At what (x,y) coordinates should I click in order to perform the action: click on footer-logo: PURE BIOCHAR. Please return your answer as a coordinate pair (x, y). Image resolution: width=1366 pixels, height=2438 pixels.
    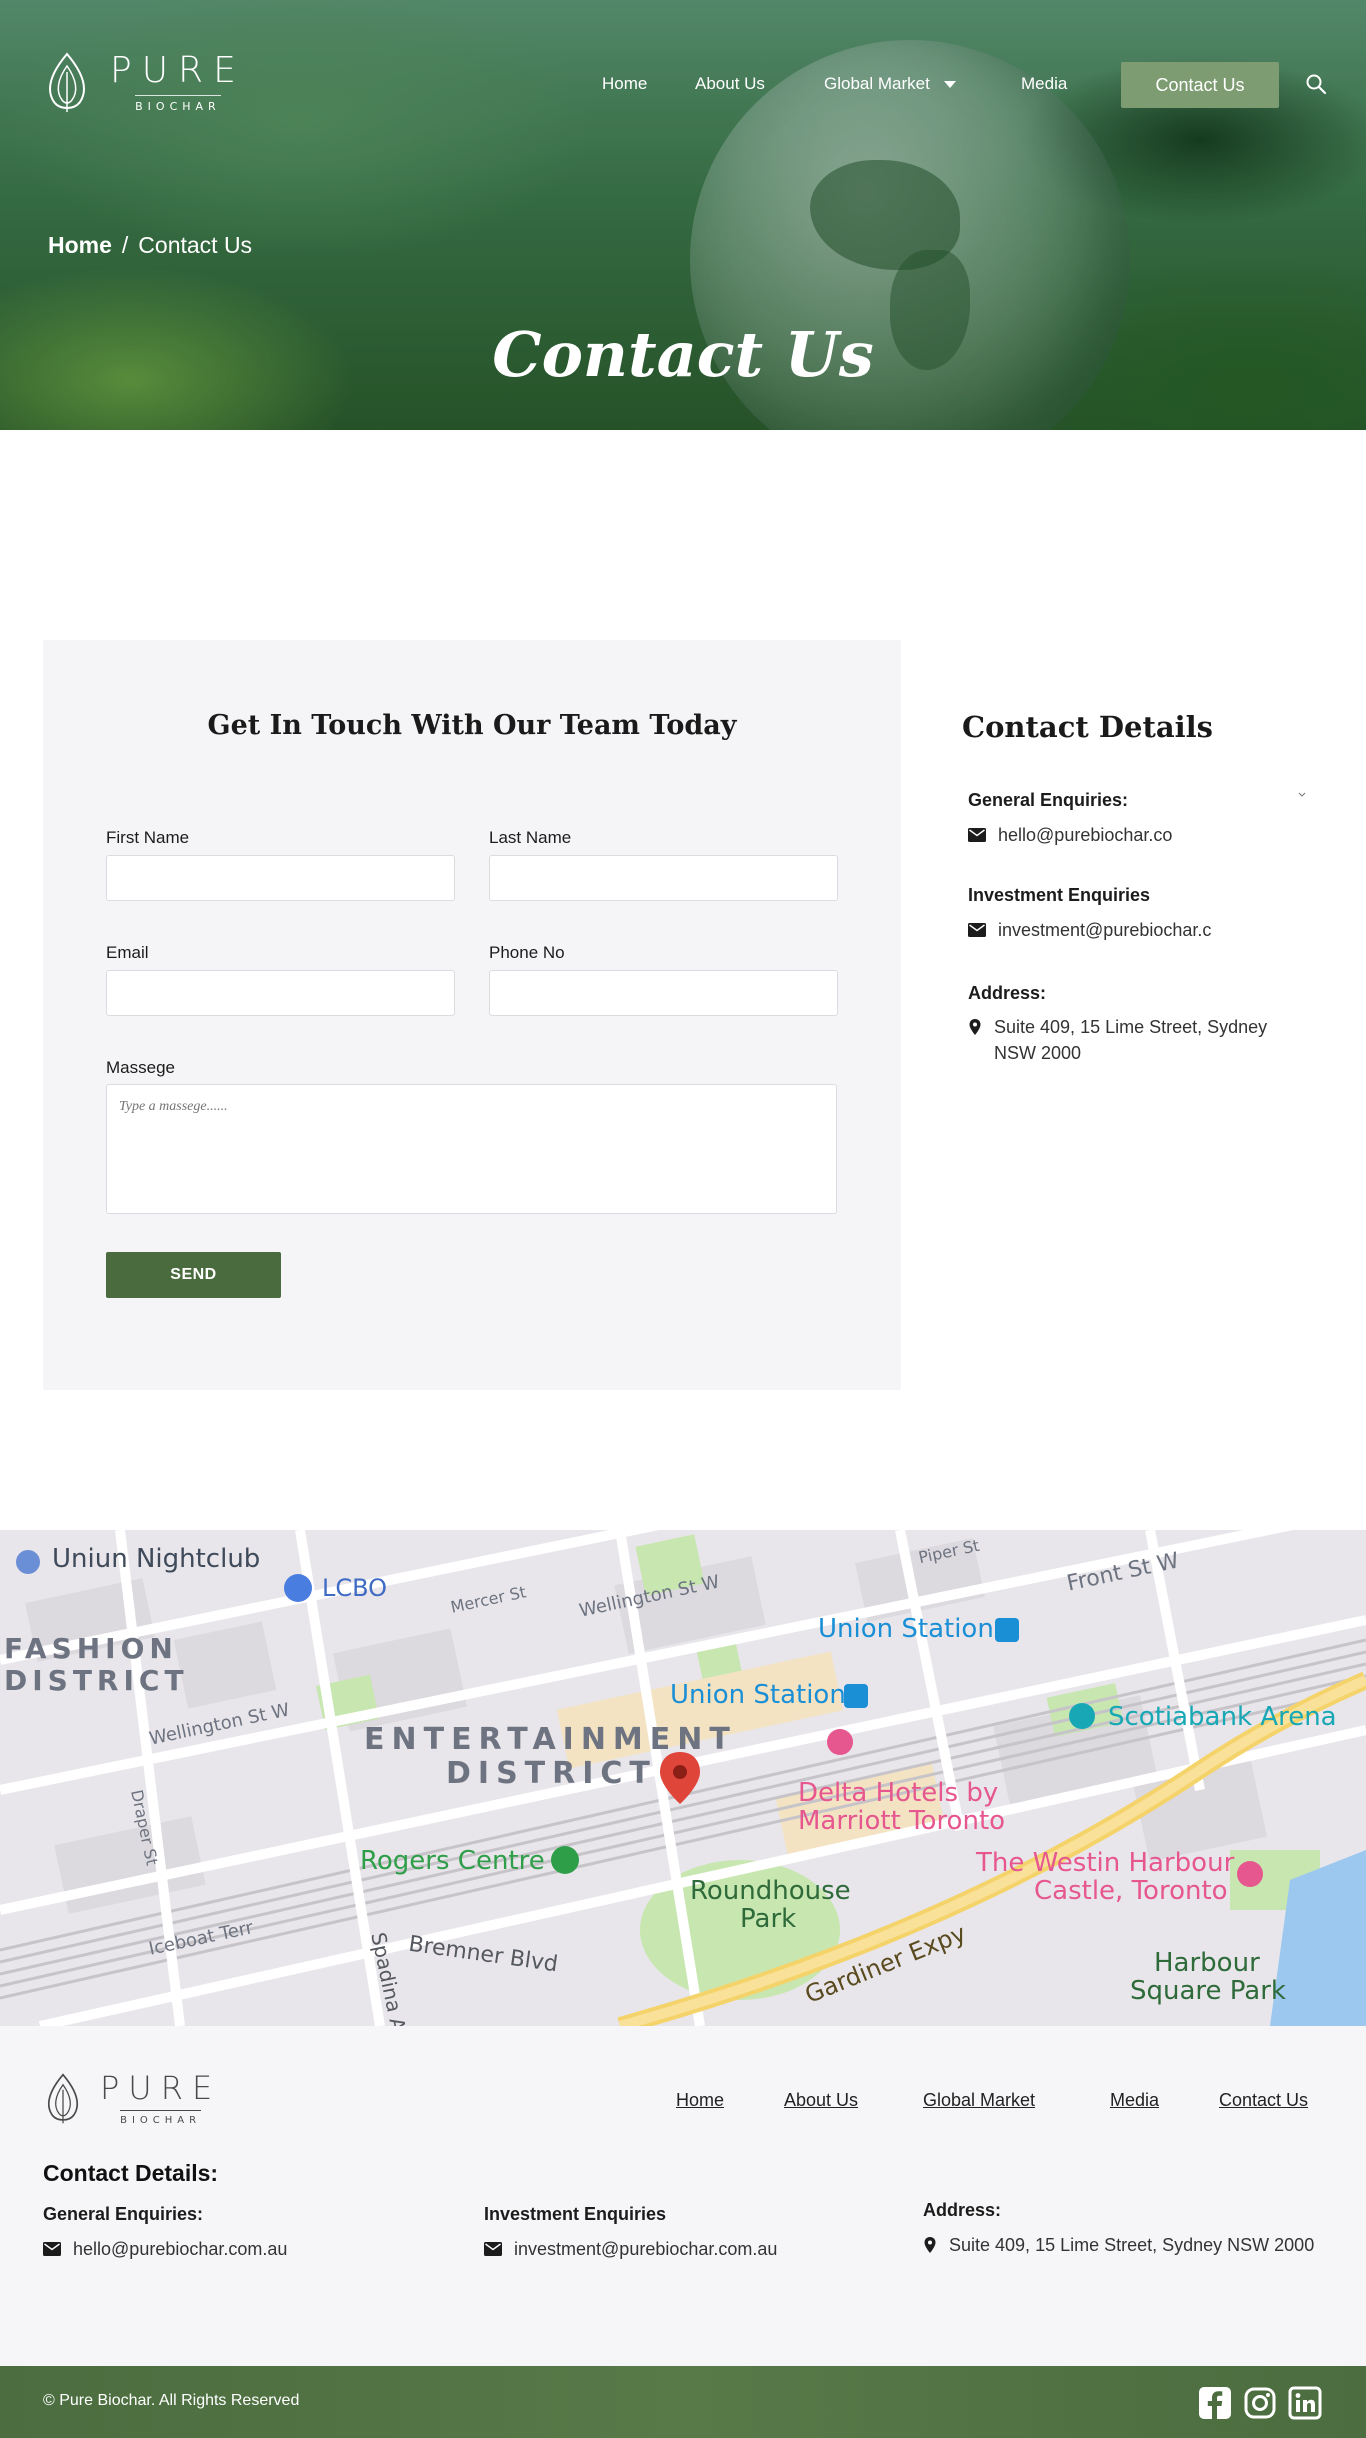
    Looking at the image, I should click on (131, 2099).